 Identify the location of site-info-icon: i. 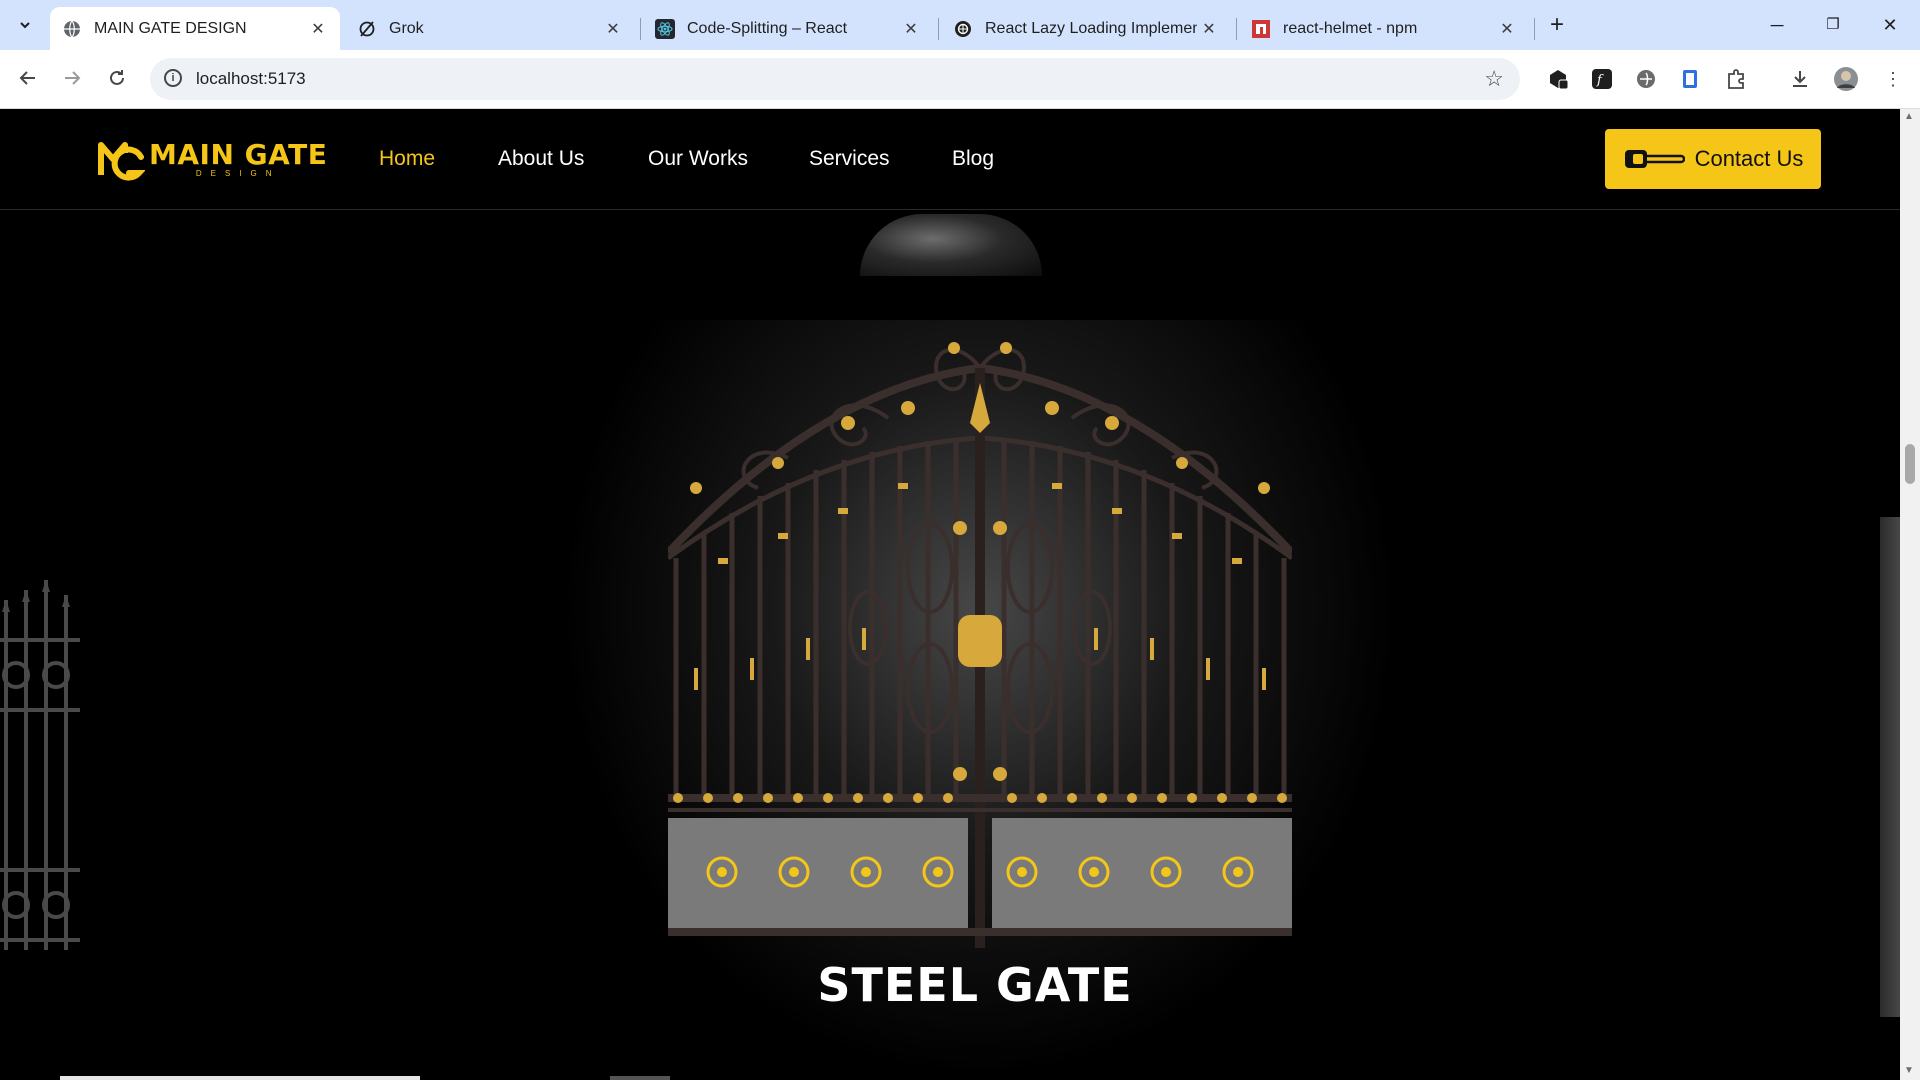
(173, 78).